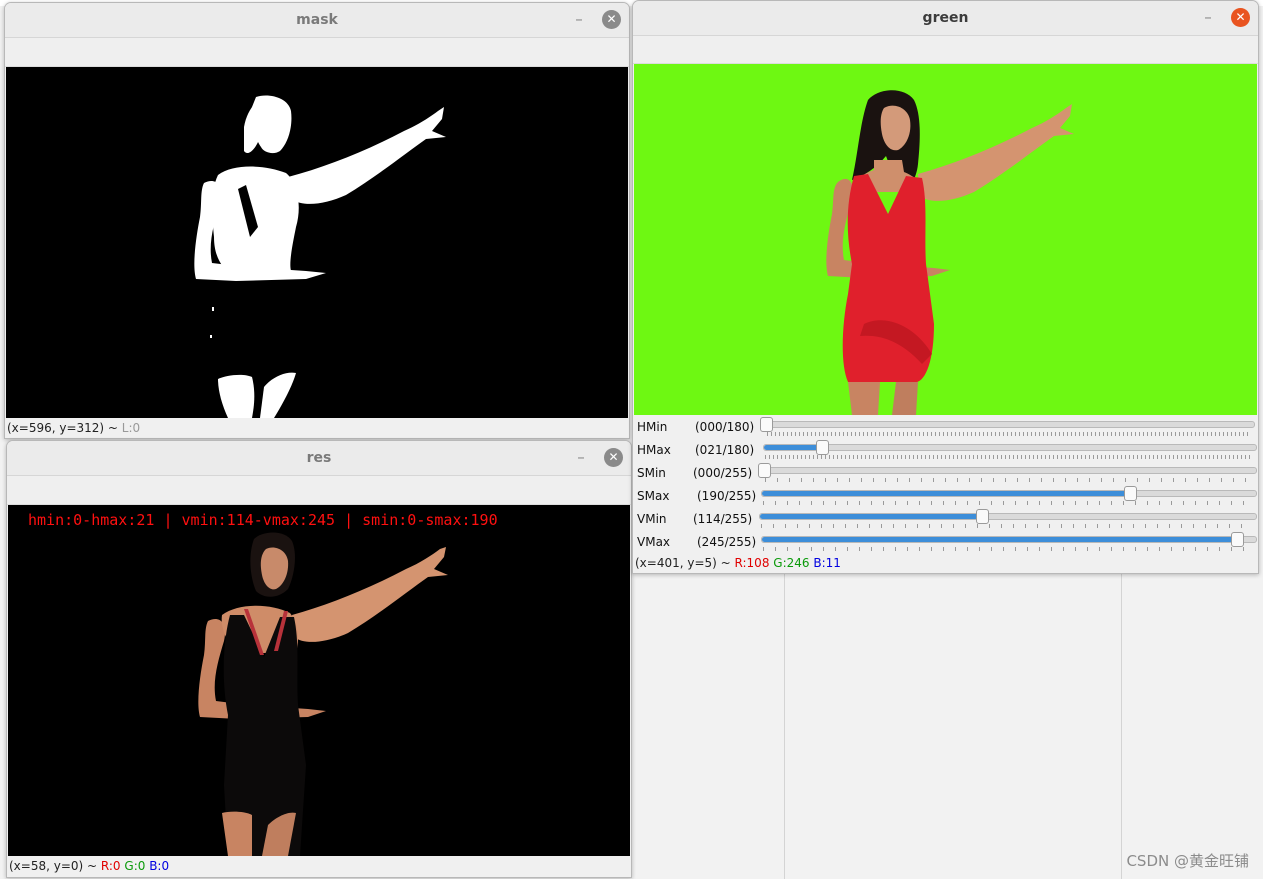  Describe the element at coordinates (727, 542) in the screenshot. I see `trackbar-value: (245/255)` at that location.